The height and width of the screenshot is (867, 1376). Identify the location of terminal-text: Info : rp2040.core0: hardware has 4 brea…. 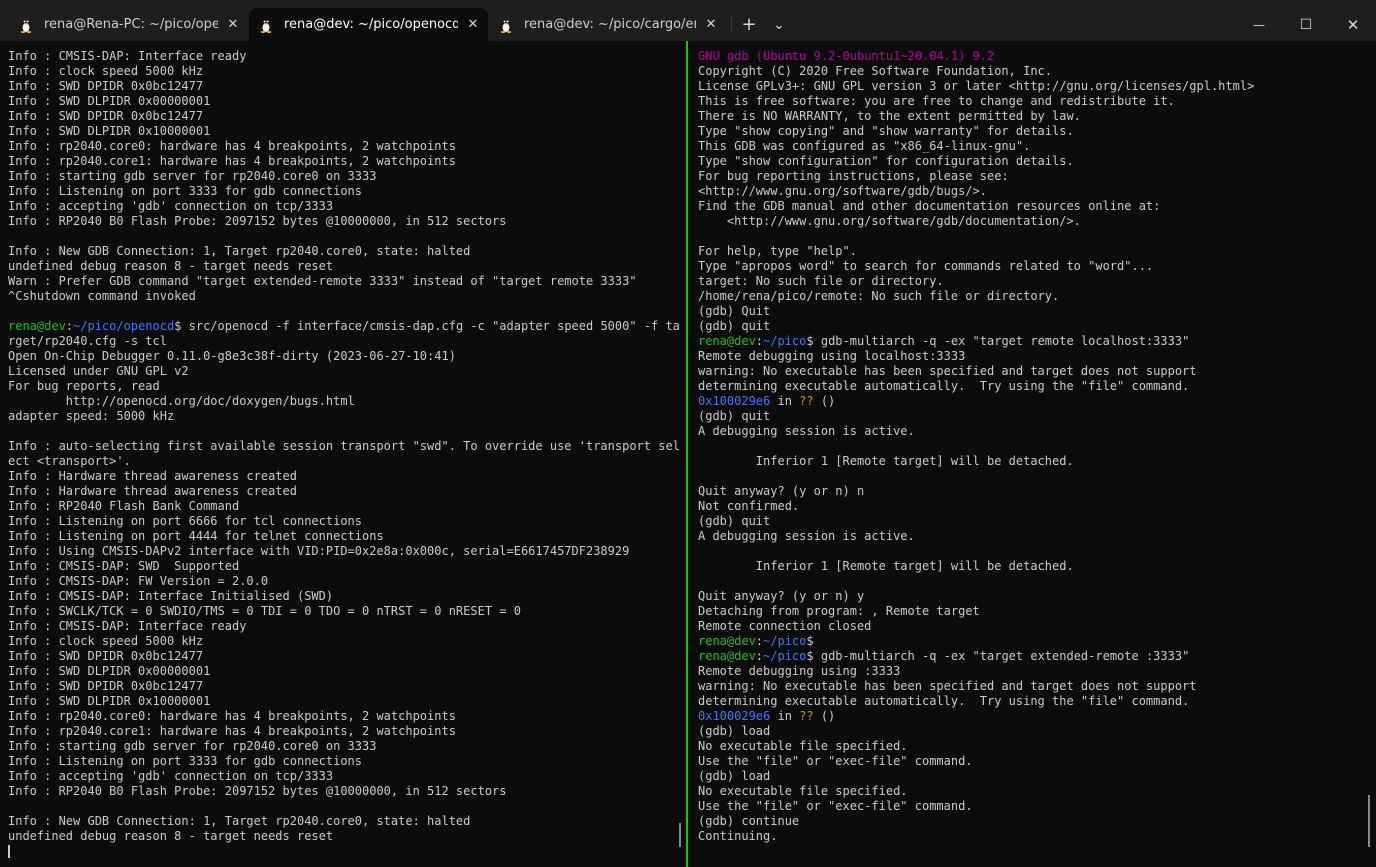
(232, 146).